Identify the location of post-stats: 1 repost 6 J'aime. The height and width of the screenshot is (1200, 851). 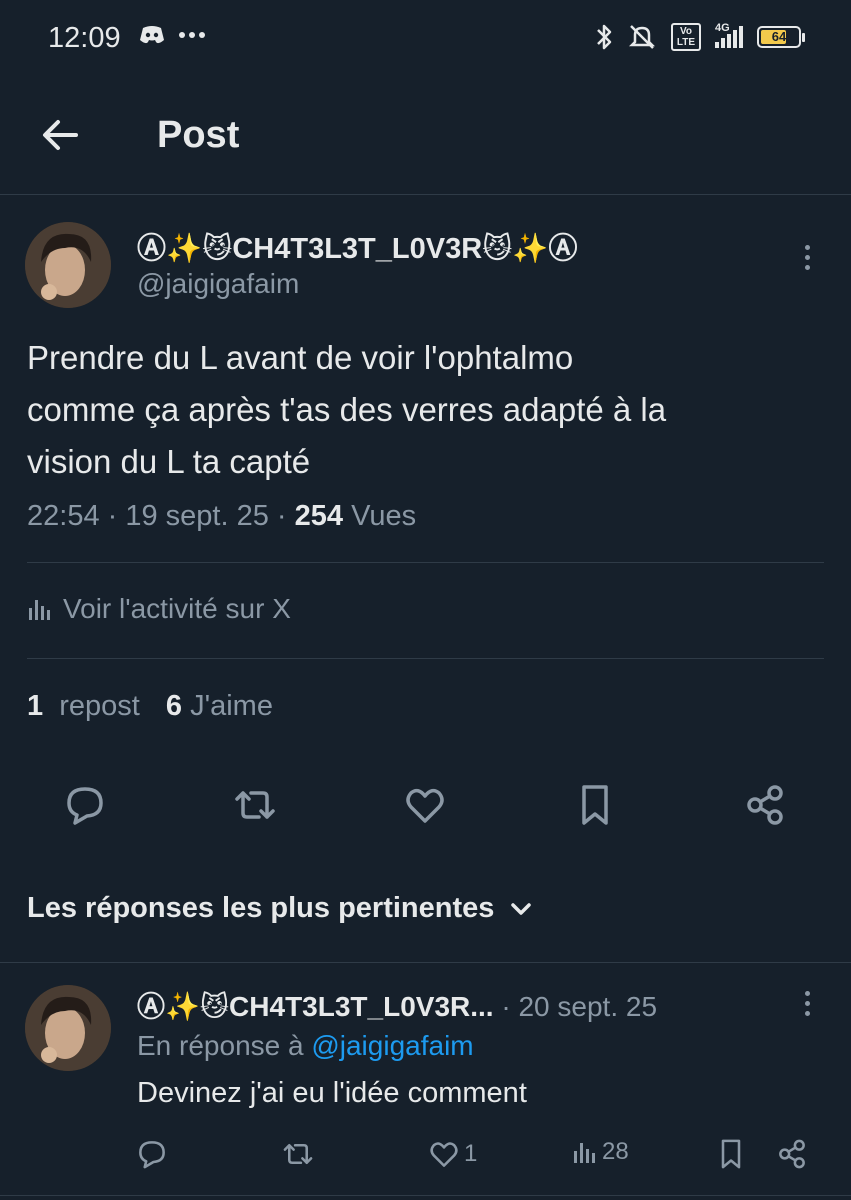
(150, 706).